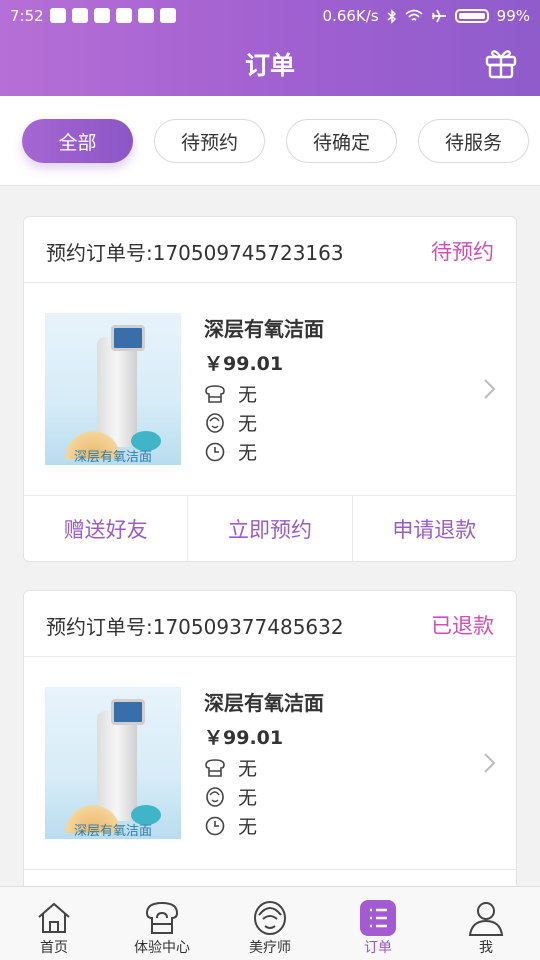  I want to click on nav-experience-center: 体验中心, so click(162, 923).